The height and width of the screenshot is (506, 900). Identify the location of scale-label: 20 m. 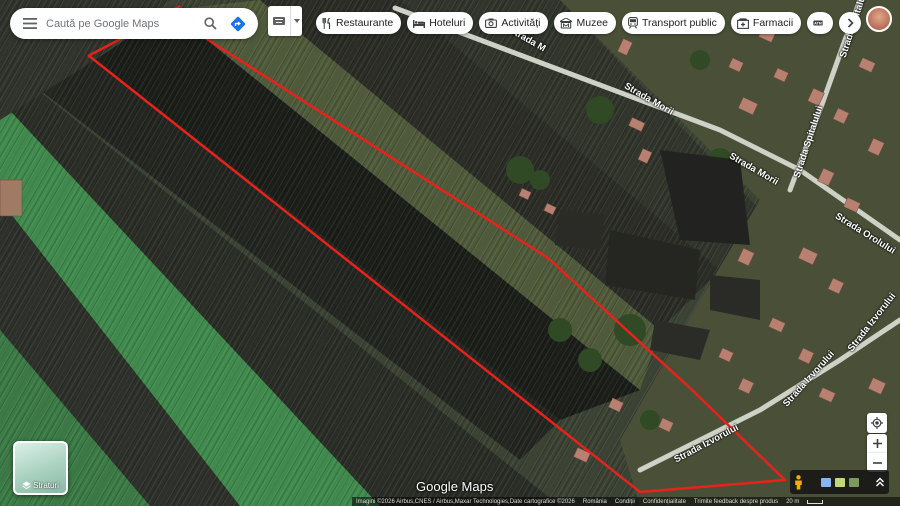
(792, 502).